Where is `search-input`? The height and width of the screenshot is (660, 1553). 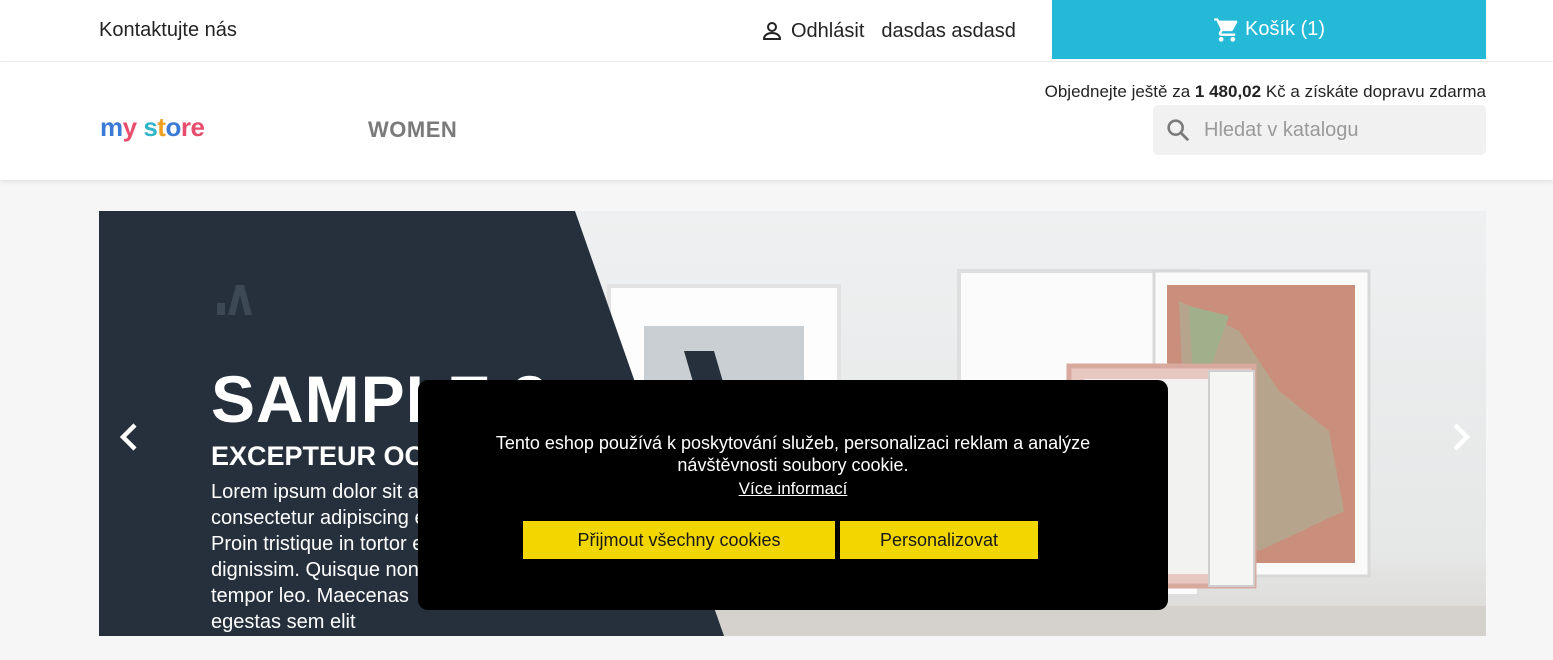 search-input is located at coordinates (1339, 130).